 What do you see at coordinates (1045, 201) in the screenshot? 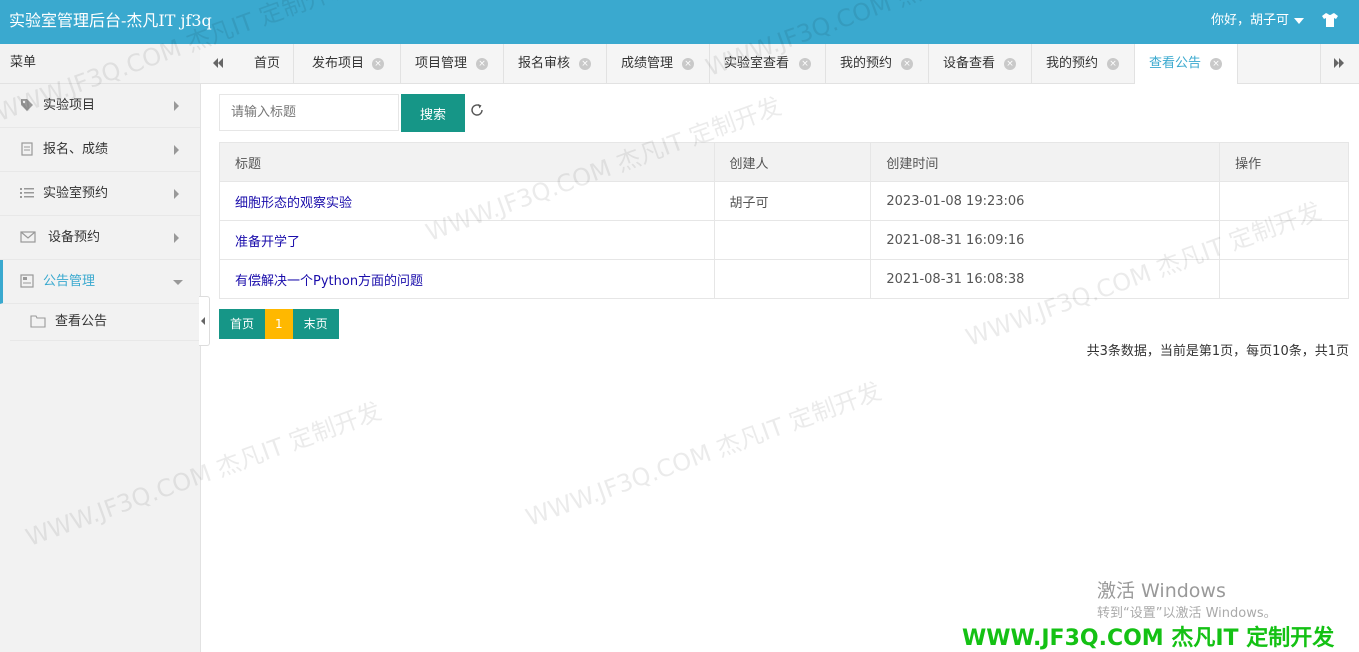
I see `created-time-cell: 2023-01-08 19:23:06` at bounding box center [1045, 201].